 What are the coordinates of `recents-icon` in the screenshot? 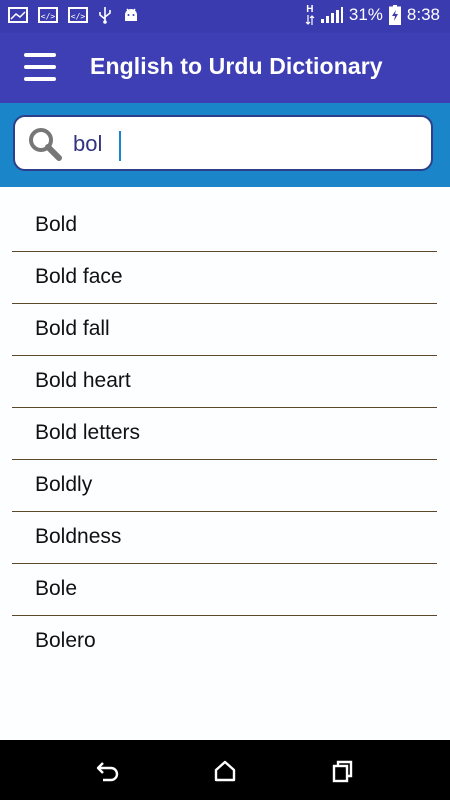 It's located at (343, 771).